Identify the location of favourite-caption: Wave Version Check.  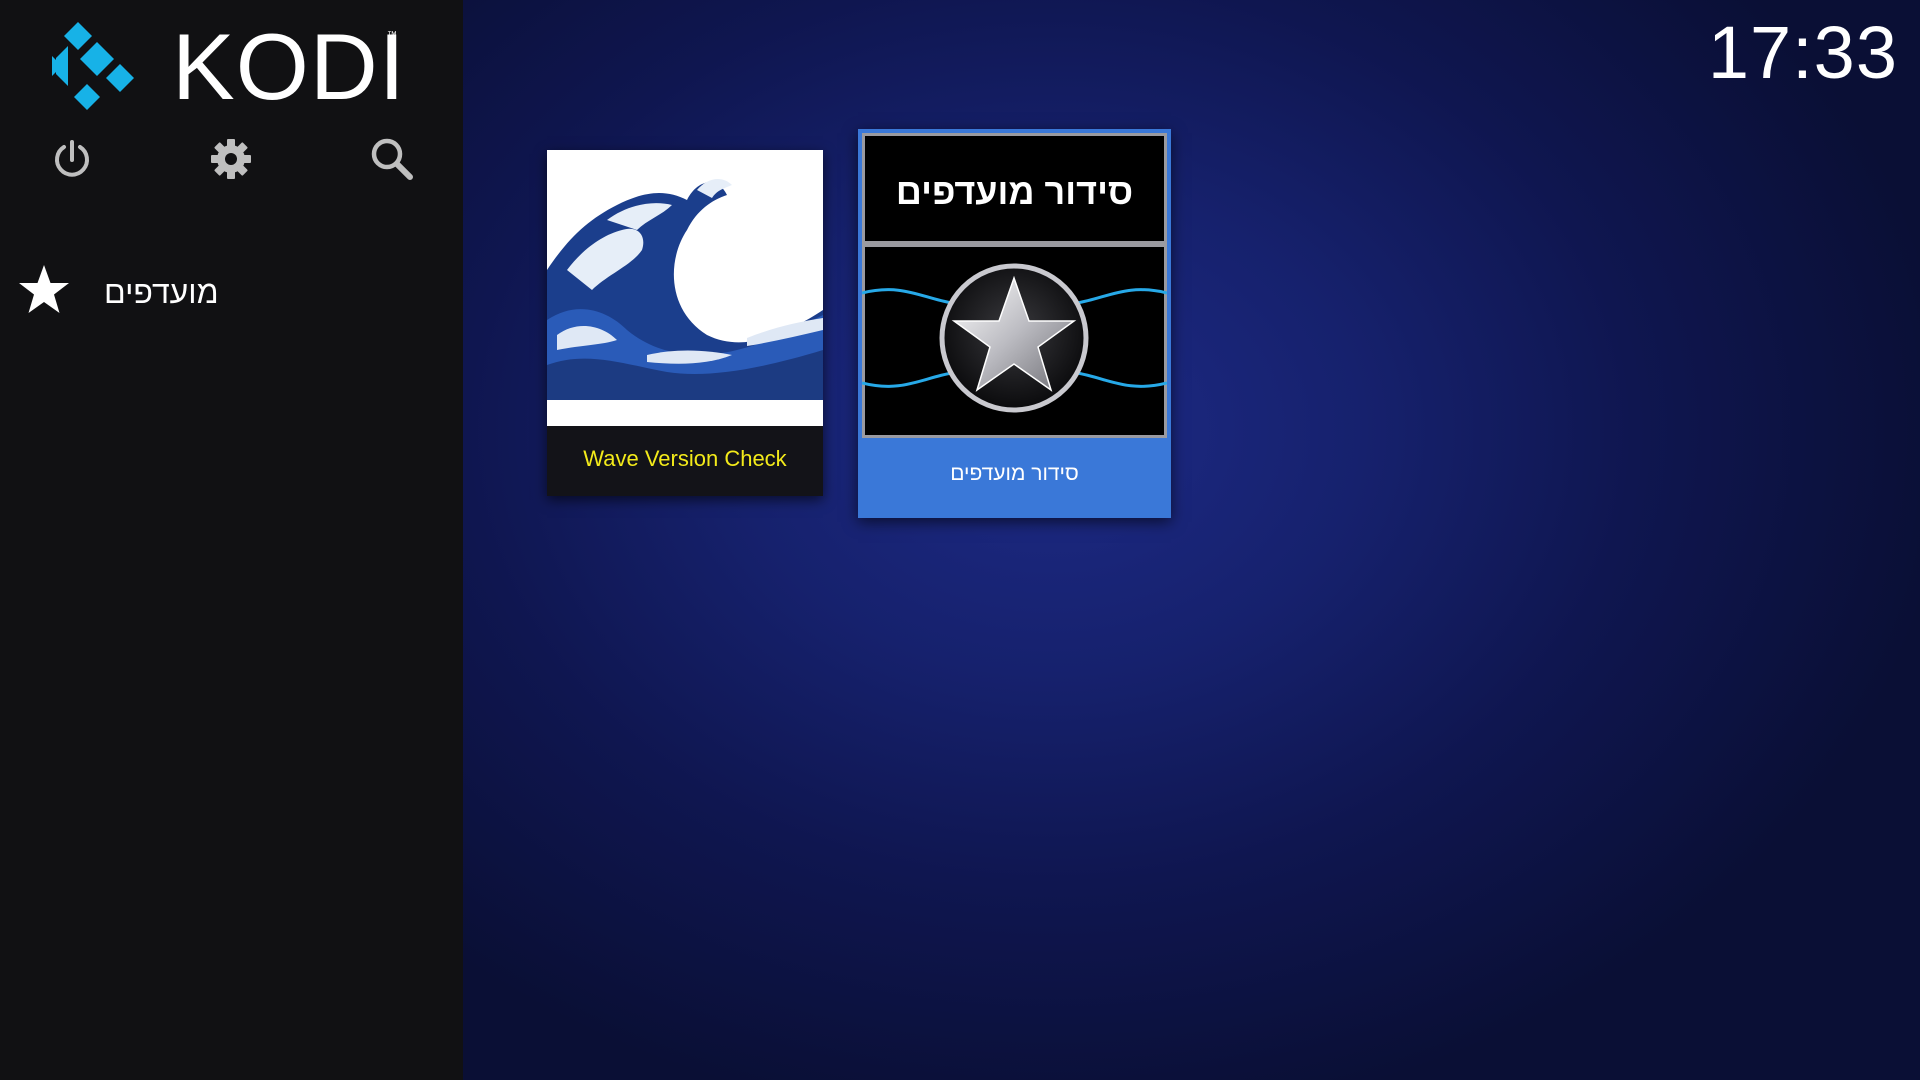
(685, 458).